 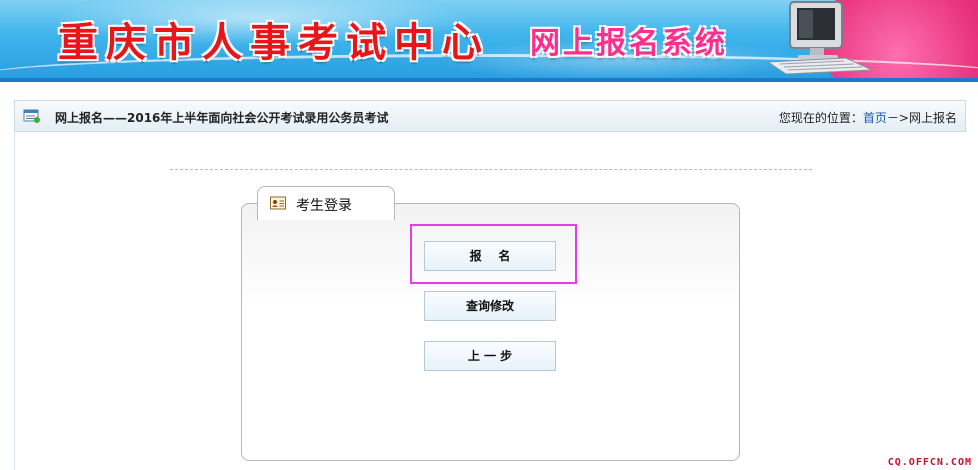 I want to click on query-modify-button: 查询修改, so click(x=490, y=306).